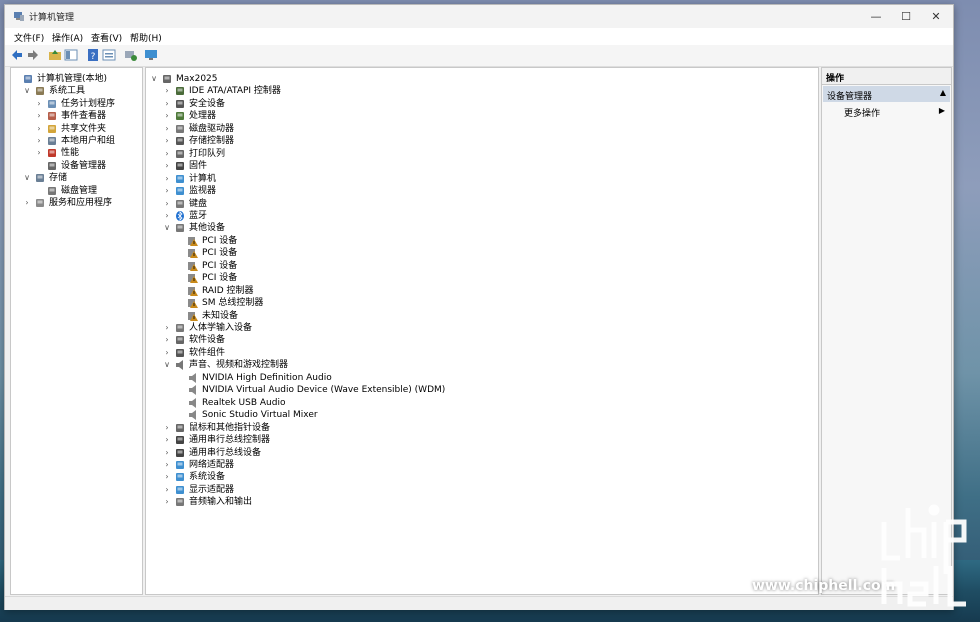 Image resolution: width=980 pixels, height=622 pixels. What do you see at coordinates (479, 16) in the screenshot?
I see `title-bar: 计算机管理 — ☐ ✕` at bounding box center [479, 16].